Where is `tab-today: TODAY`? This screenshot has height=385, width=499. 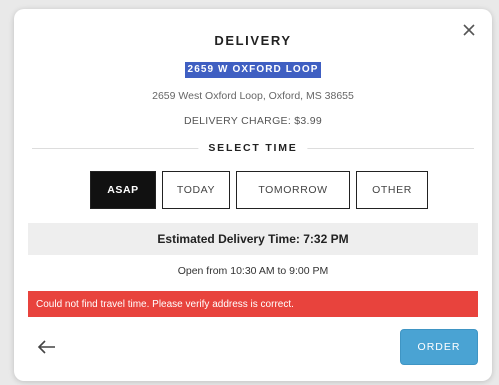 tab-today: TODAY is located at coordinates (196, 190).